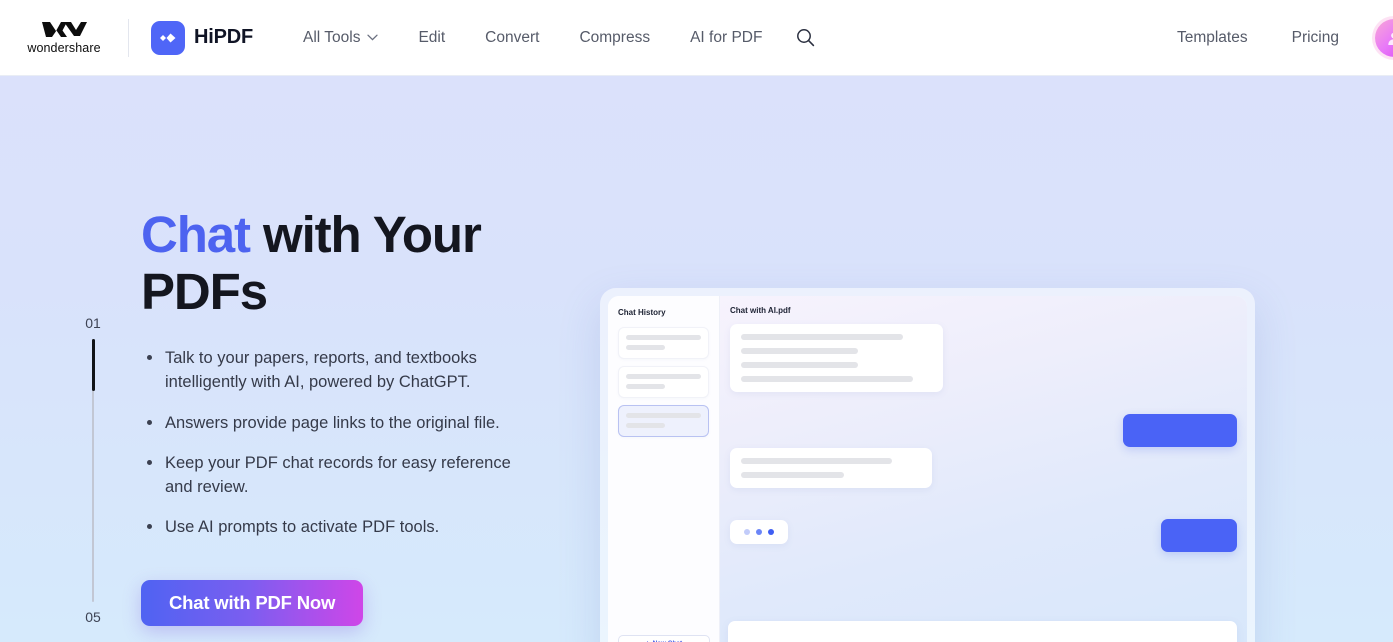 The height and width of the screenshot is (642, 1393). I want to click on secondary-nav-links: Templates Pricing, so click(1274, 37).